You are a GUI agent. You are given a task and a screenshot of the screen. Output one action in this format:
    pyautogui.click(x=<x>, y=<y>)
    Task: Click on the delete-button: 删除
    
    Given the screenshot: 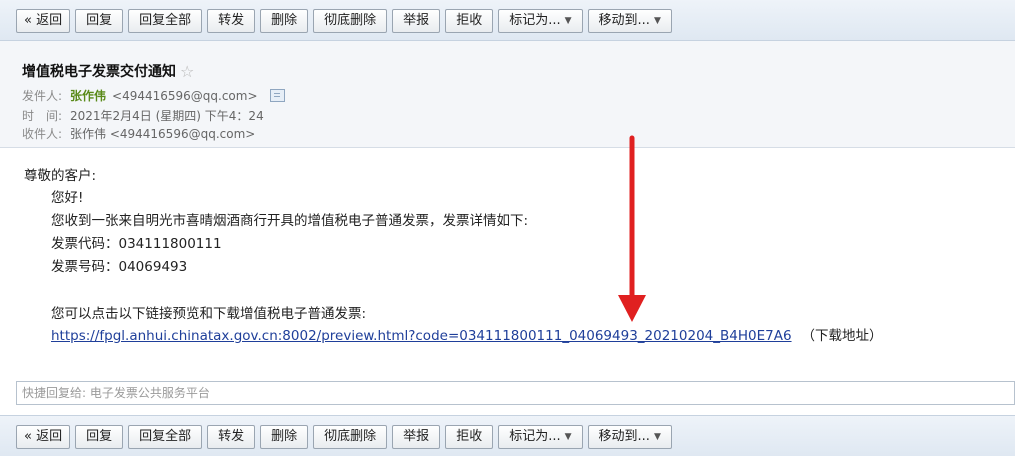 What is the action you would take?
    pyautogui.click(x=284, y=437)
    